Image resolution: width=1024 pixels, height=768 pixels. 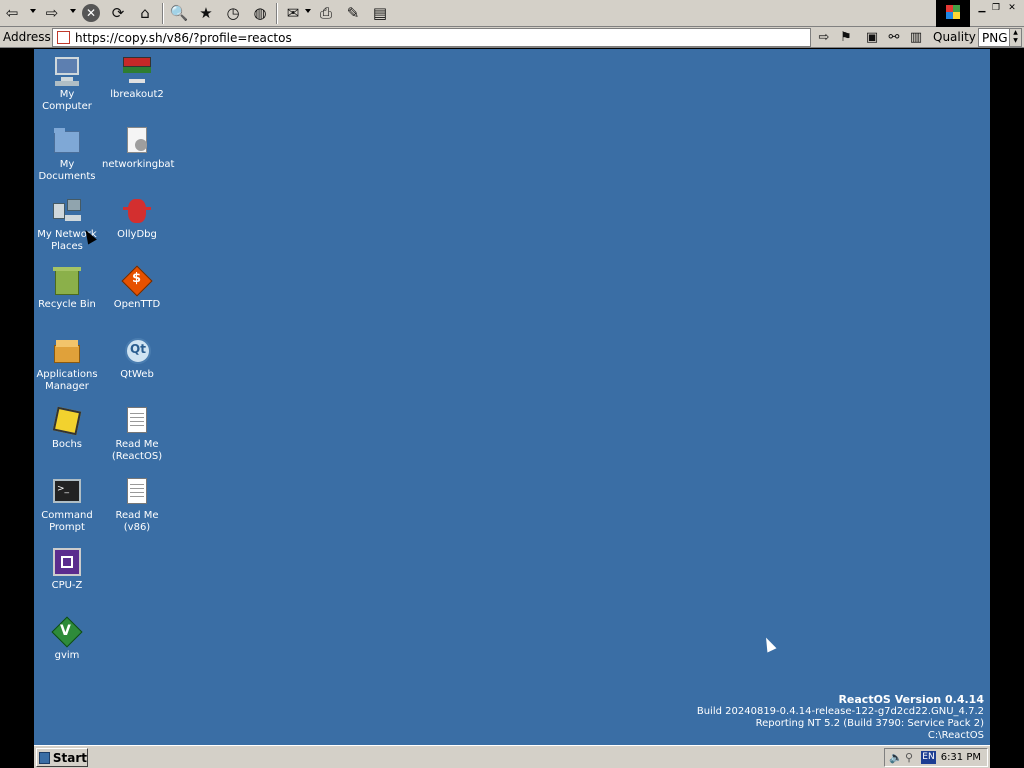 I want to click on desktop-icon-cpu-z: CPU-Z, so click(x=67, y=569).